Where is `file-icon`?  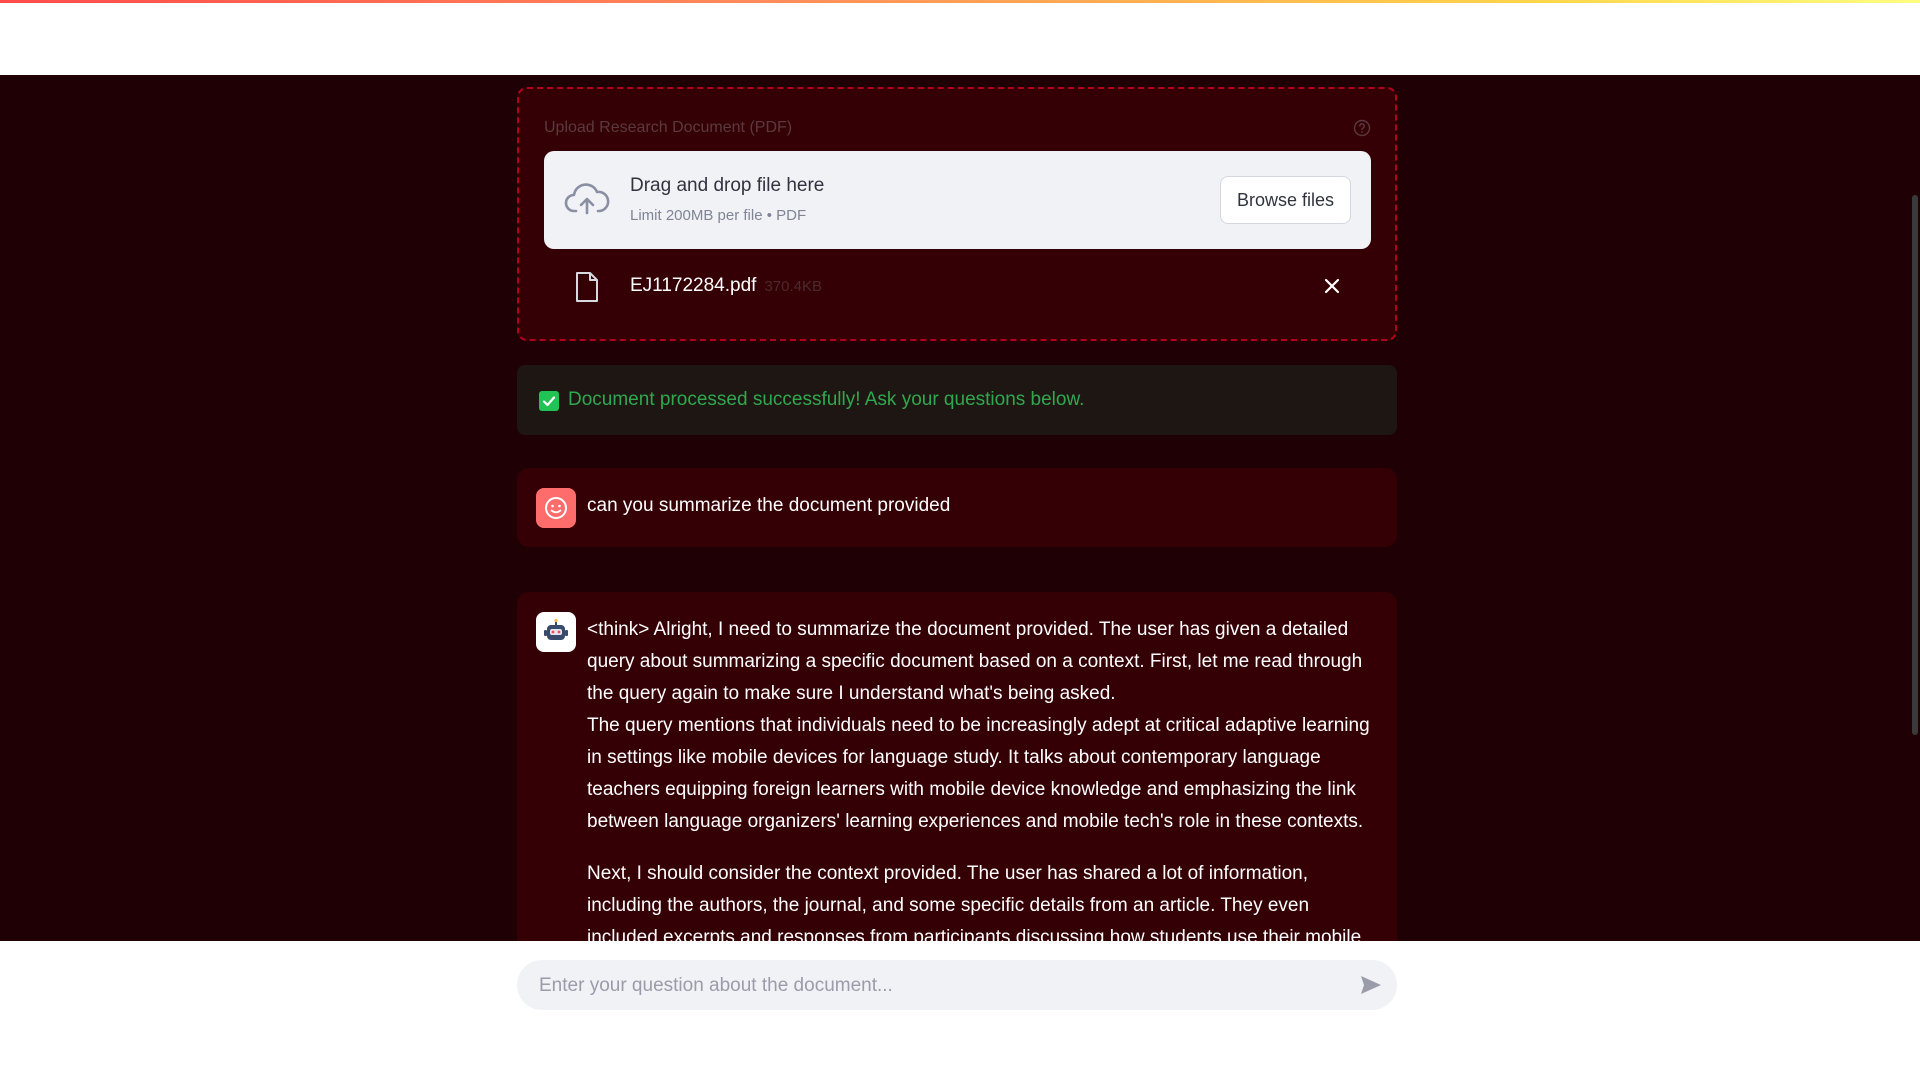 file-icon is located at coordinates (587, 287).